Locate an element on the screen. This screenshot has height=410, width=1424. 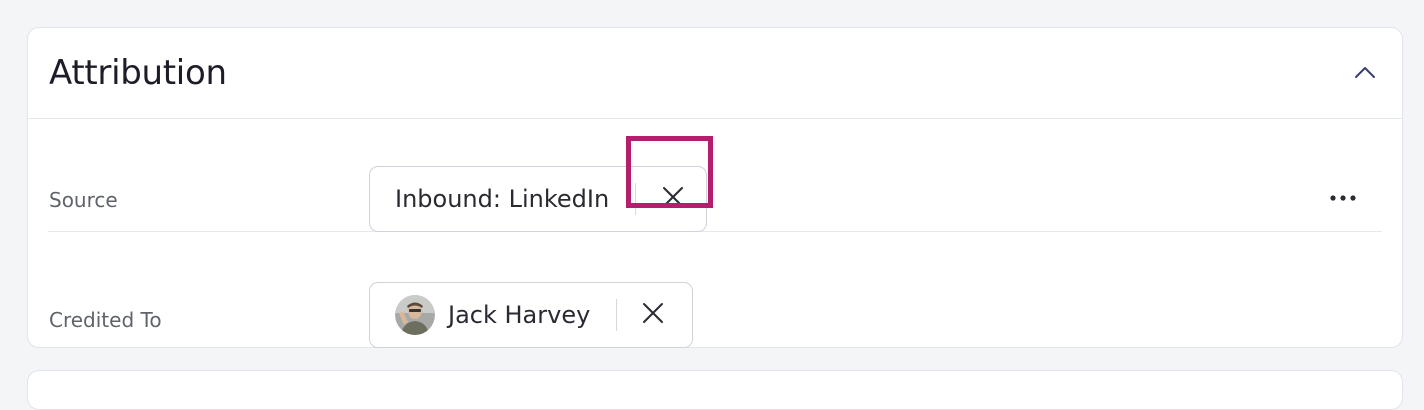
credited-to-chip: Jack Harvey is located at coordinates (531, 315).